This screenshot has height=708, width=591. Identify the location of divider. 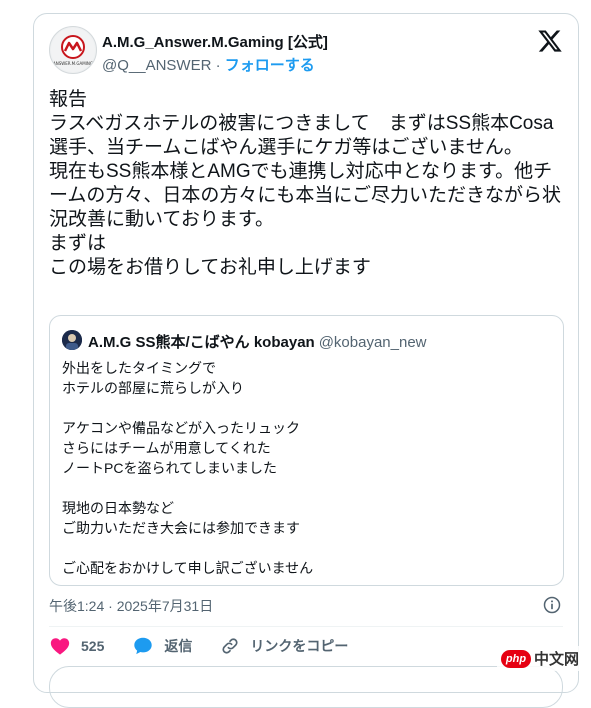
(306, 626).